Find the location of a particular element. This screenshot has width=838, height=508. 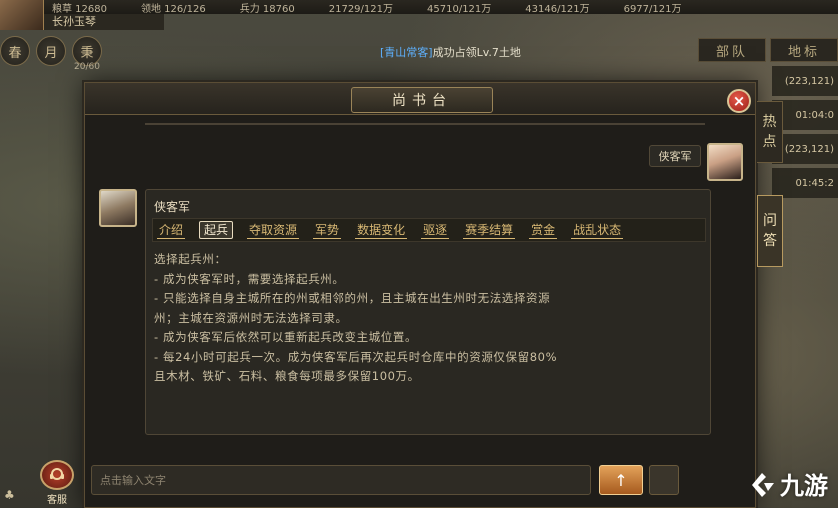

close-icon: × is located at coordinates (739, 100).